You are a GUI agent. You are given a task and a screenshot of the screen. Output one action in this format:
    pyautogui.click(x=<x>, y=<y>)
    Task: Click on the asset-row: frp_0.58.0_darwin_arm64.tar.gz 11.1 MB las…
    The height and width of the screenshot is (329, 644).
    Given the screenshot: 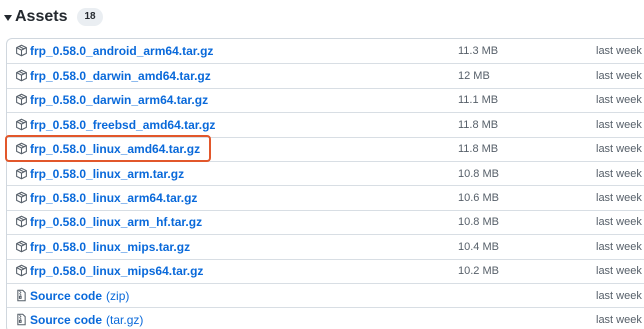 What is the action you would take?
    pyautogui.click(x=325, y=99)
    